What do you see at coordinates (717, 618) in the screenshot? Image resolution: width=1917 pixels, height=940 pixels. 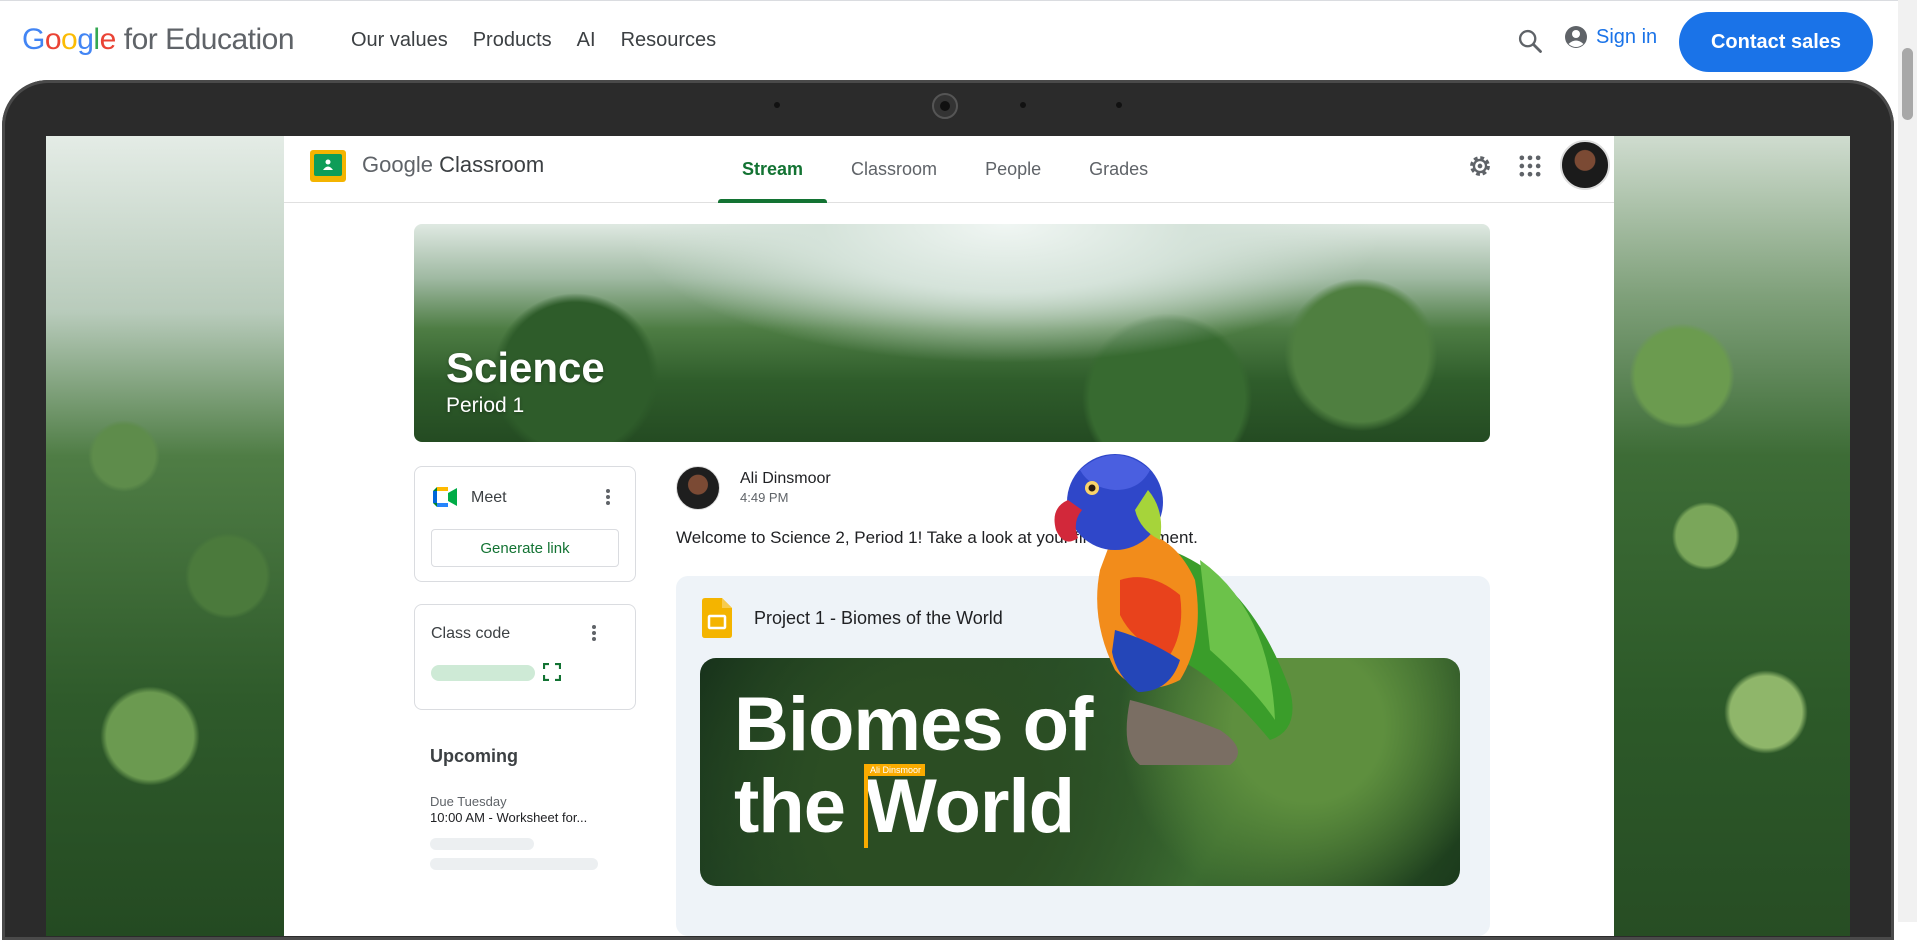 I see `slides-icon` at bounding box center [717, 618].